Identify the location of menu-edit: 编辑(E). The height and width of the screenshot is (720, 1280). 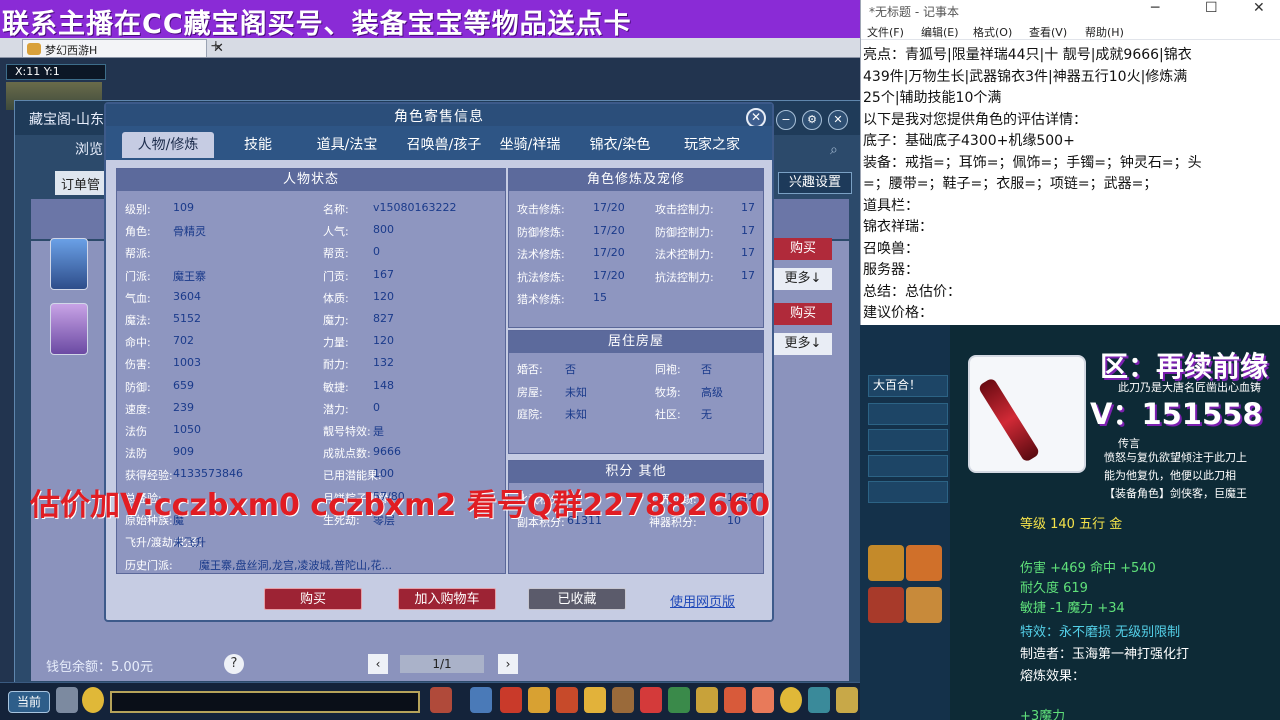
(940, 32).